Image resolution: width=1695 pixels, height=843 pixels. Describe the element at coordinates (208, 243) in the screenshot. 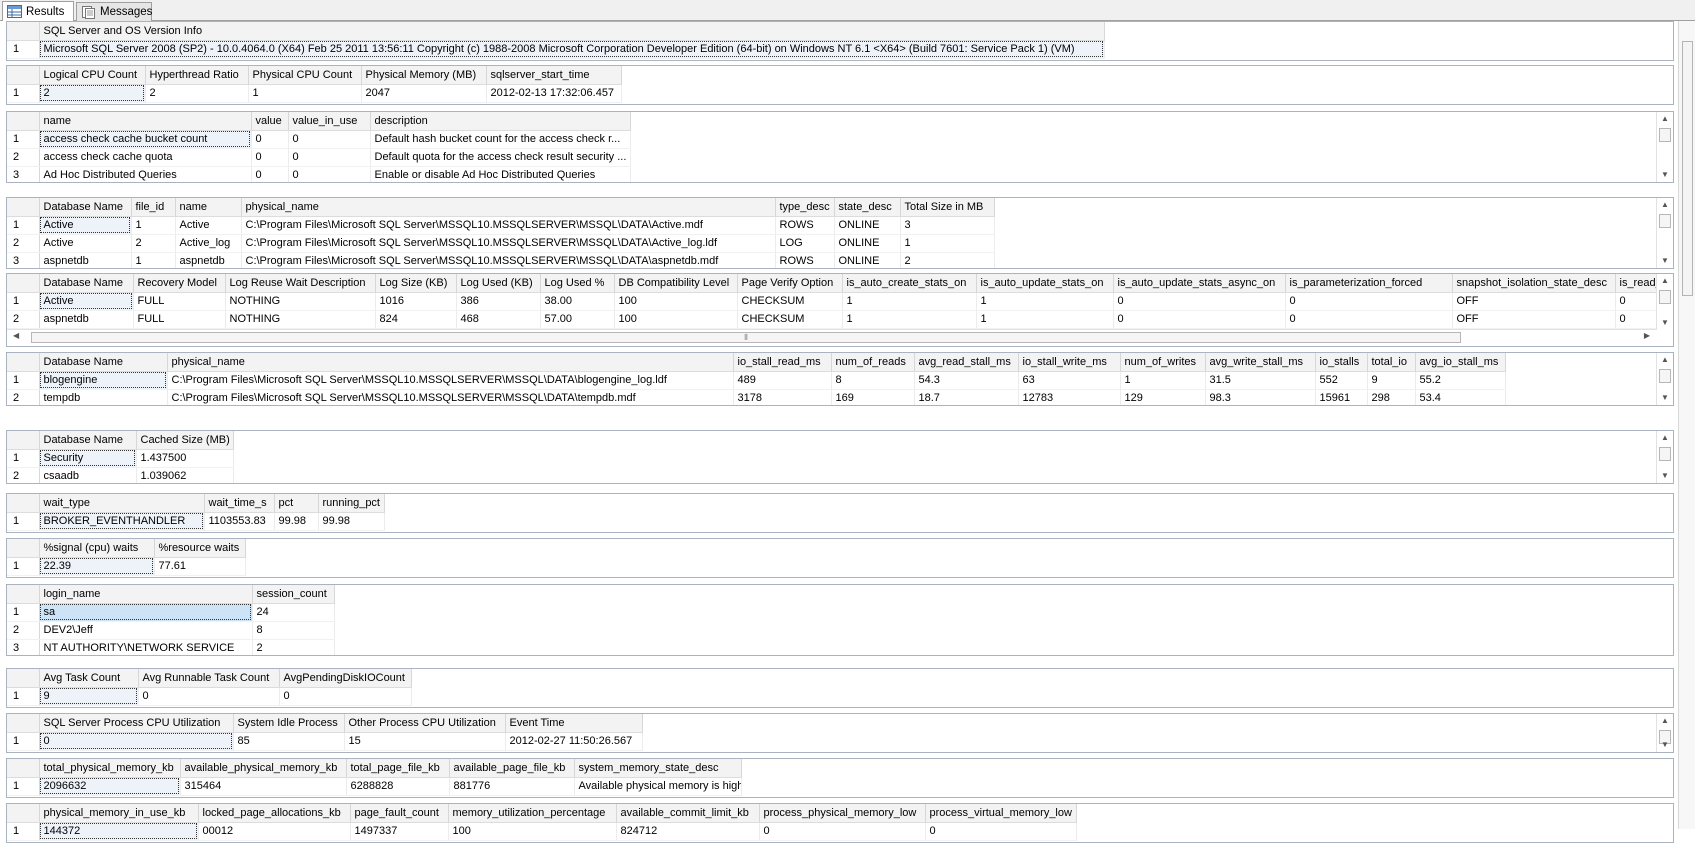

I see `grid-cell: Active_log` at that location.